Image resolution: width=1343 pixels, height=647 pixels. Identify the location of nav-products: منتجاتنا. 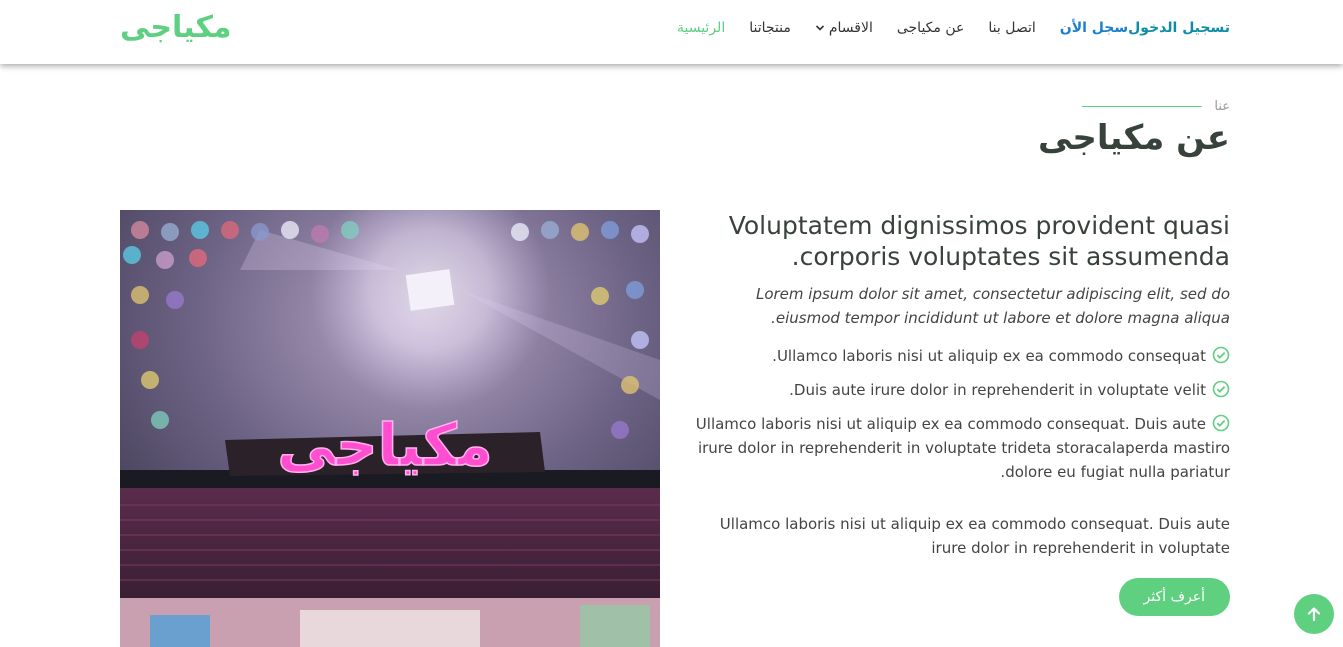
(770, 28).